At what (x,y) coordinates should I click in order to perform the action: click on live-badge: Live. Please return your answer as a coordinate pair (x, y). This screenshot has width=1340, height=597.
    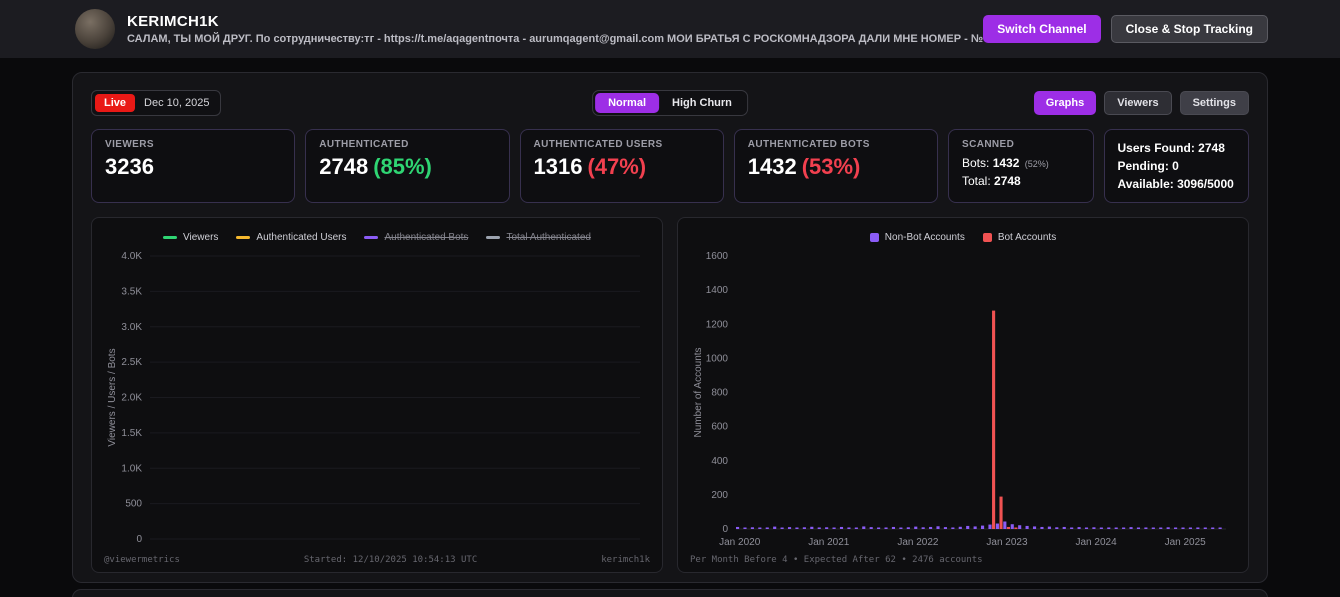
    Looking at the image, I should click on (115, 103).